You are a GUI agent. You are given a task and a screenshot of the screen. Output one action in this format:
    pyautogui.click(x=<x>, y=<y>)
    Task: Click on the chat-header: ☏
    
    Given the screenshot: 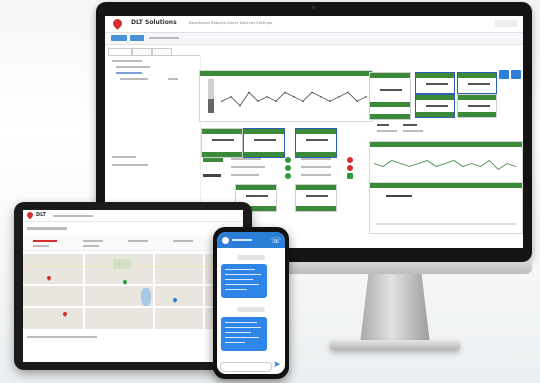 What is the action you would take?
    pyautogui.click(x=251, y=240)
    